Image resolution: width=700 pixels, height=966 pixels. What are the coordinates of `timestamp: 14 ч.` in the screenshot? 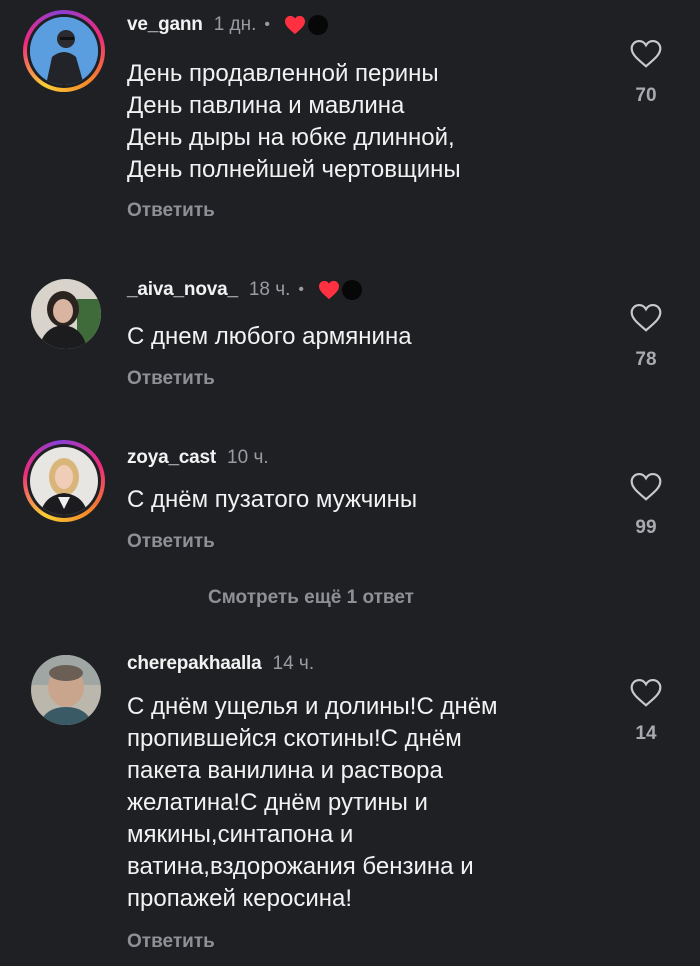 It's located at (293, 663).